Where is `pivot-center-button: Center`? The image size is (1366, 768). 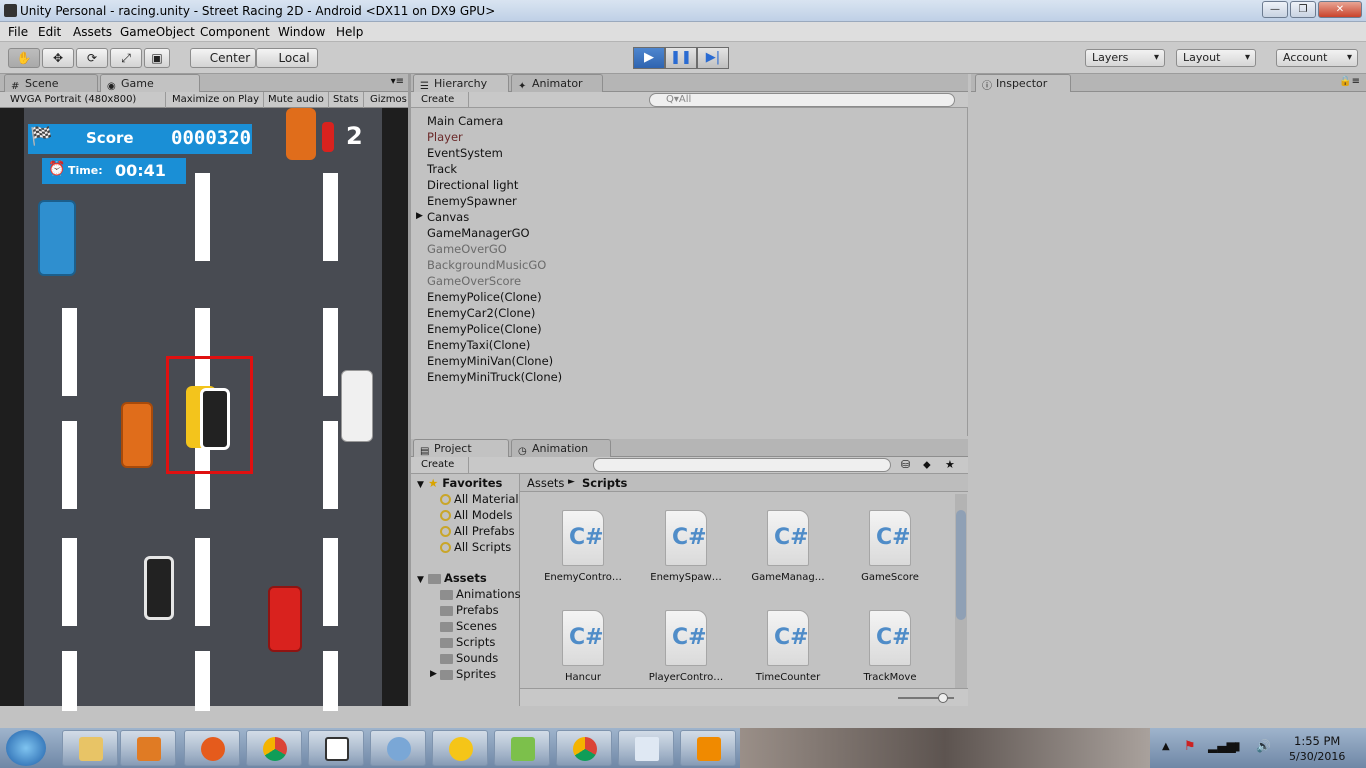 pivot-center-button: Center is located at coordinates (223, 58).